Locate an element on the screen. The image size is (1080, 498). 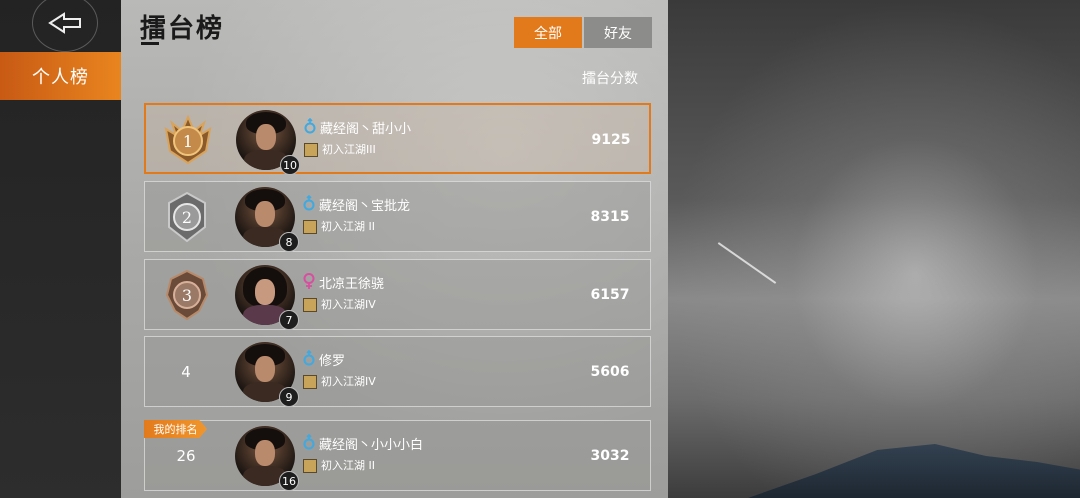
leaderboard-row: 1 10 藏经阁丶甜小小 初入江湖III 9125 is located at coordinates (397, 139).